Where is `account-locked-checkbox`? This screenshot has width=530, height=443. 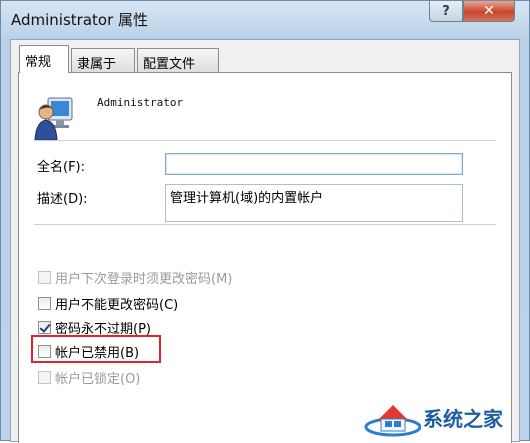
account-locked-checkbox is located at coordinates (44, 377).